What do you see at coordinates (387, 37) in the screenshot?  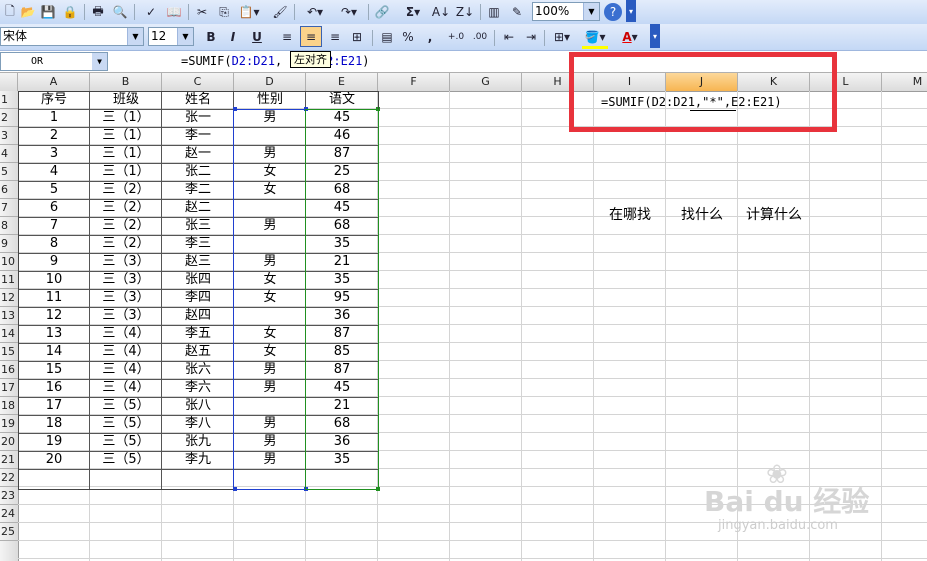 I see `currency-icon: ▤` at bounding box center [387, 37].